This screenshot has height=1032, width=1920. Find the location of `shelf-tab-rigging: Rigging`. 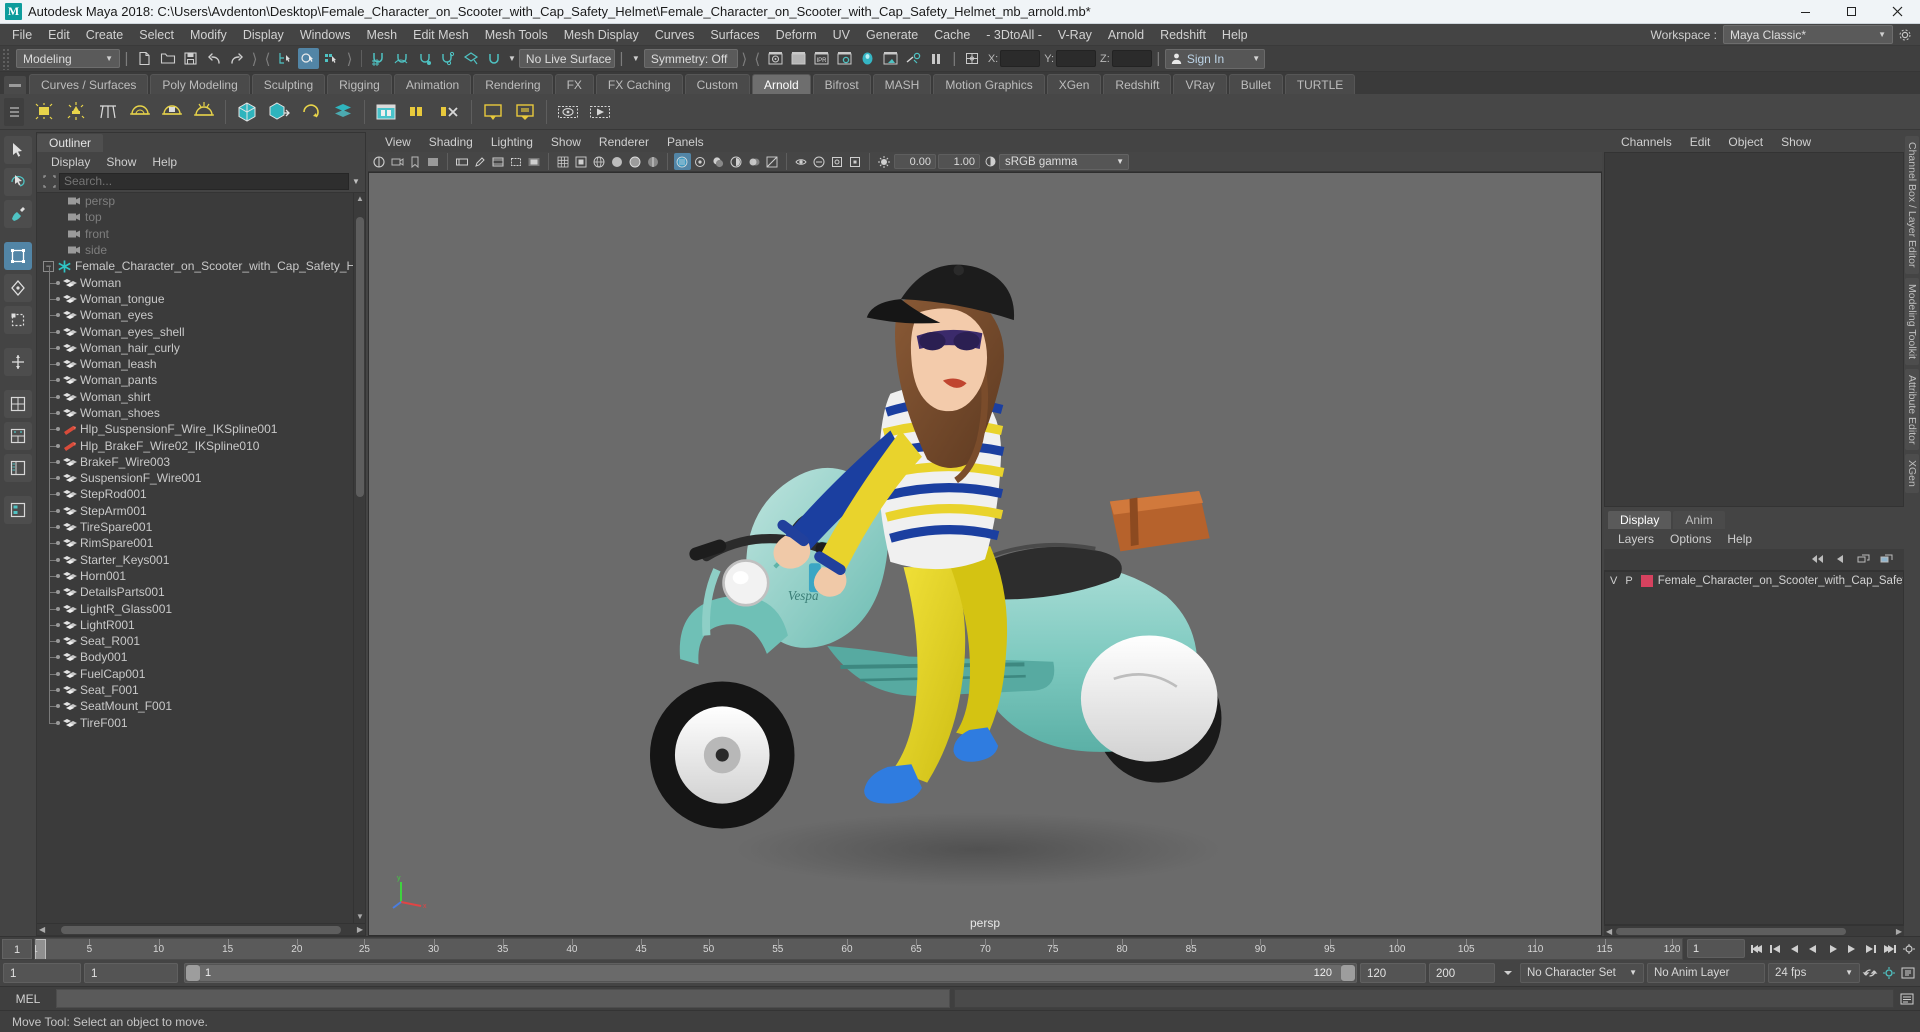

shelf-tab-rigging: Rigging is located at coordinates (359, 84).